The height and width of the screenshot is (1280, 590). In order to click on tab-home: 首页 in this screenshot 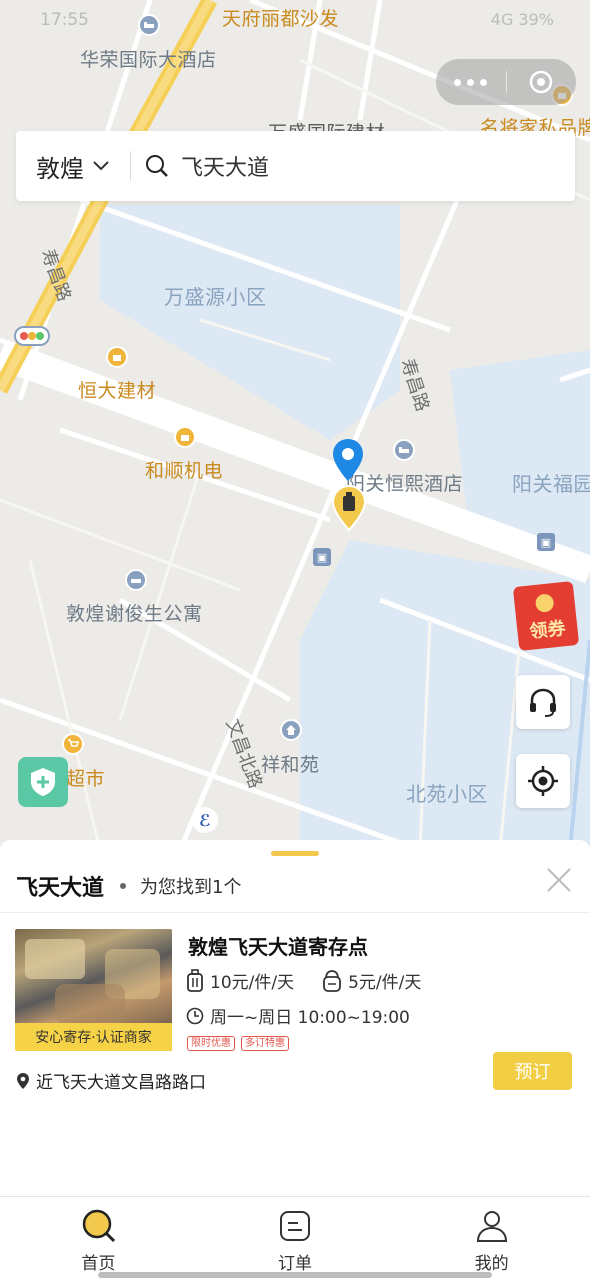, I will do `click(98, 1238)`.